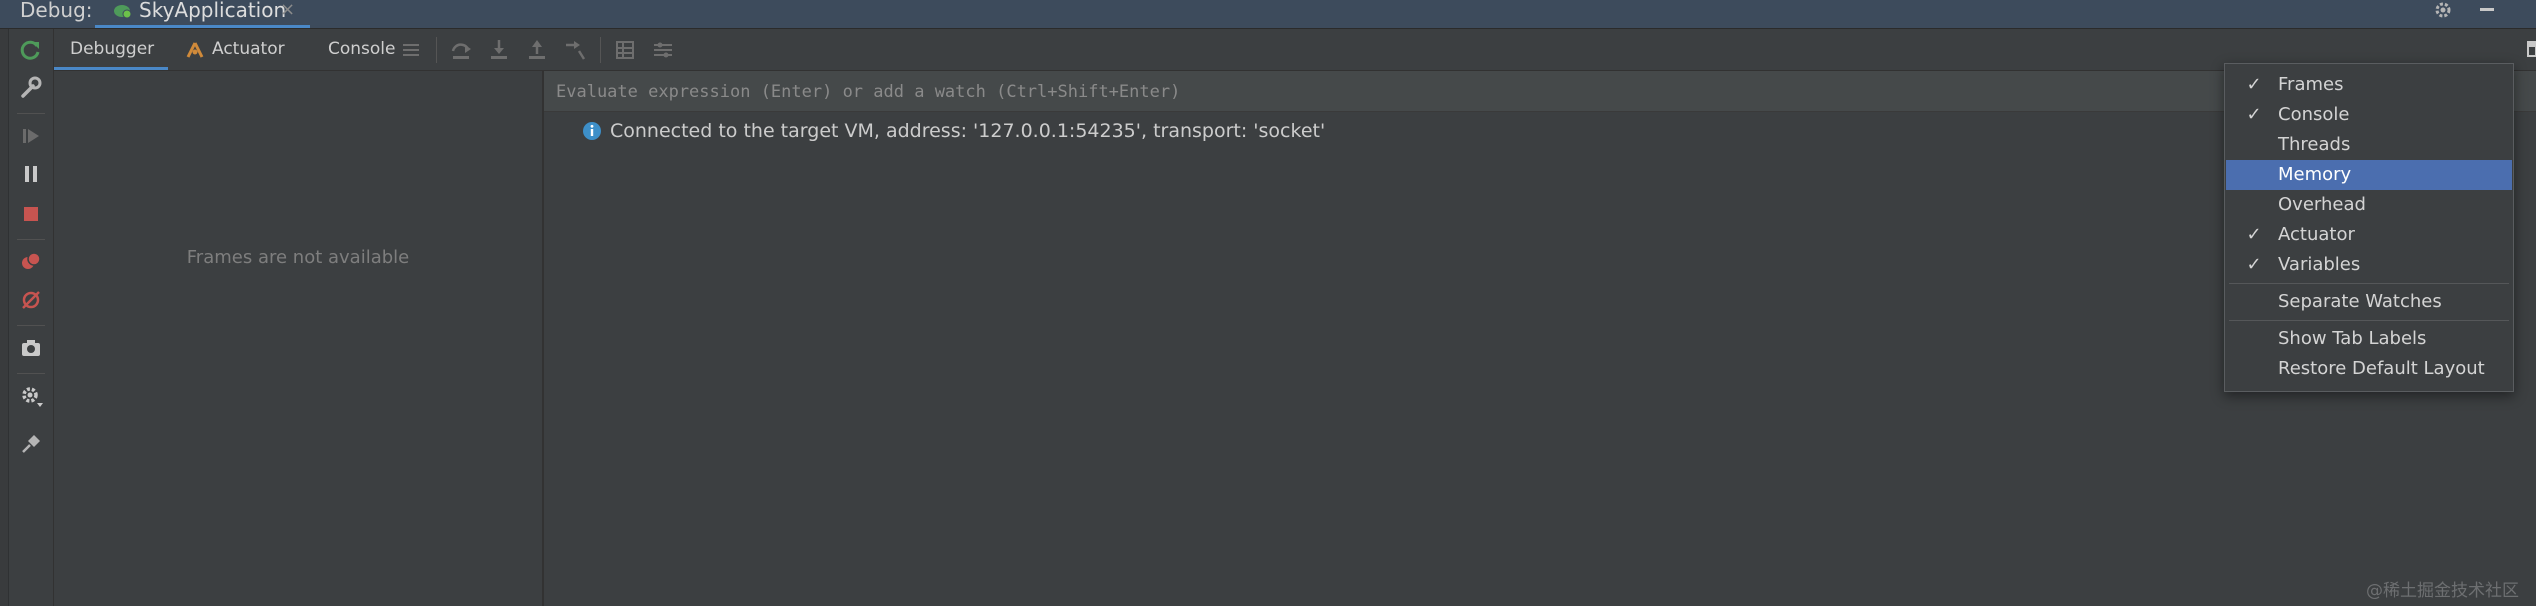 Image resolution: width=2536 pixels, height=606 pixels. Describe the element at coordinates (2369, 265) in the screenshot. I see `menu-item-variables: ✓ Variables` at that location.